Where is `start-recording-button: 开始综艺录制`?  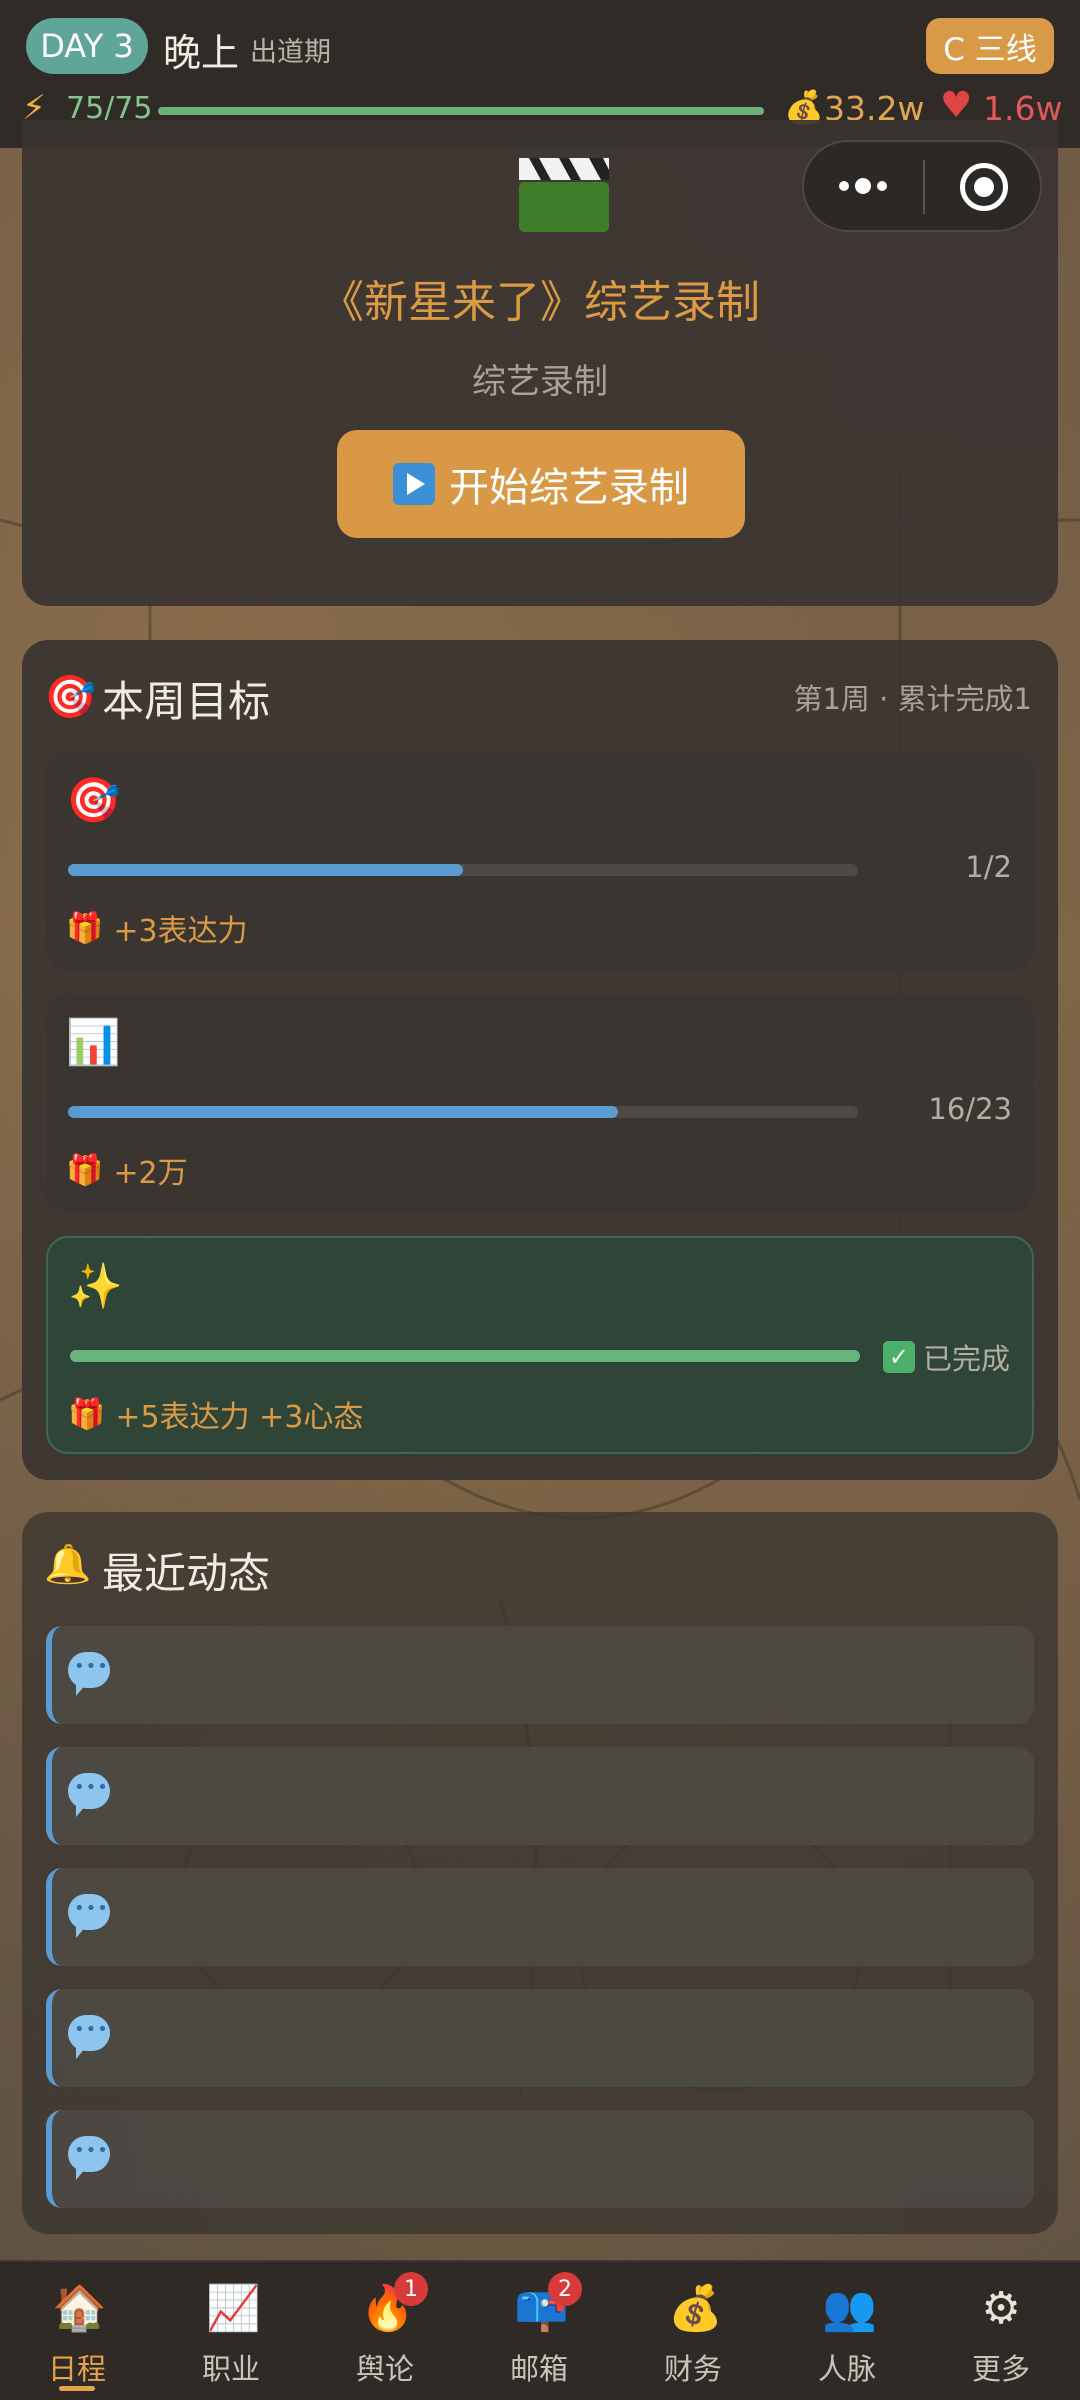 start-recording-button: 开始综艺录制 is located at coordinates (541, 484).